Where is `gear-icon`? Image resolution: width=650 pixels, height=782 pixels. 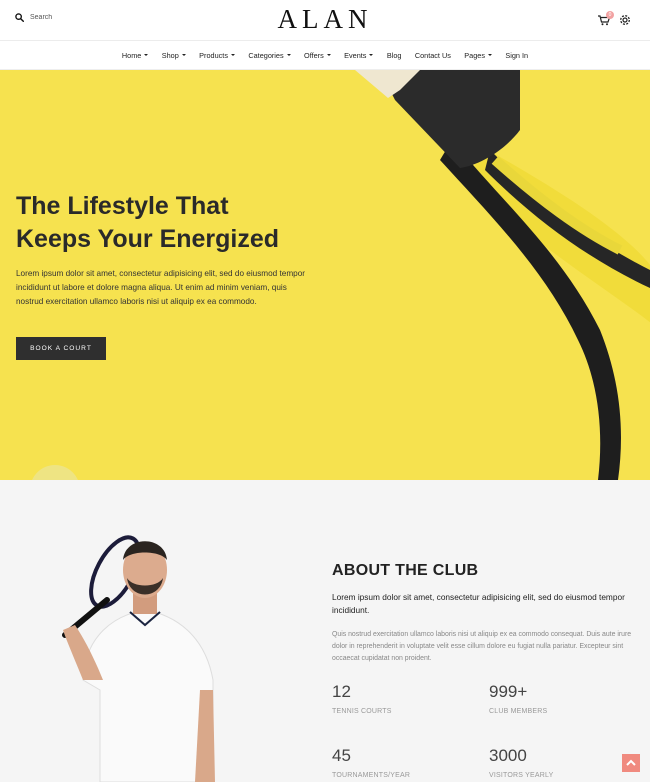 gear-icon is located at coordinates (625, 20).